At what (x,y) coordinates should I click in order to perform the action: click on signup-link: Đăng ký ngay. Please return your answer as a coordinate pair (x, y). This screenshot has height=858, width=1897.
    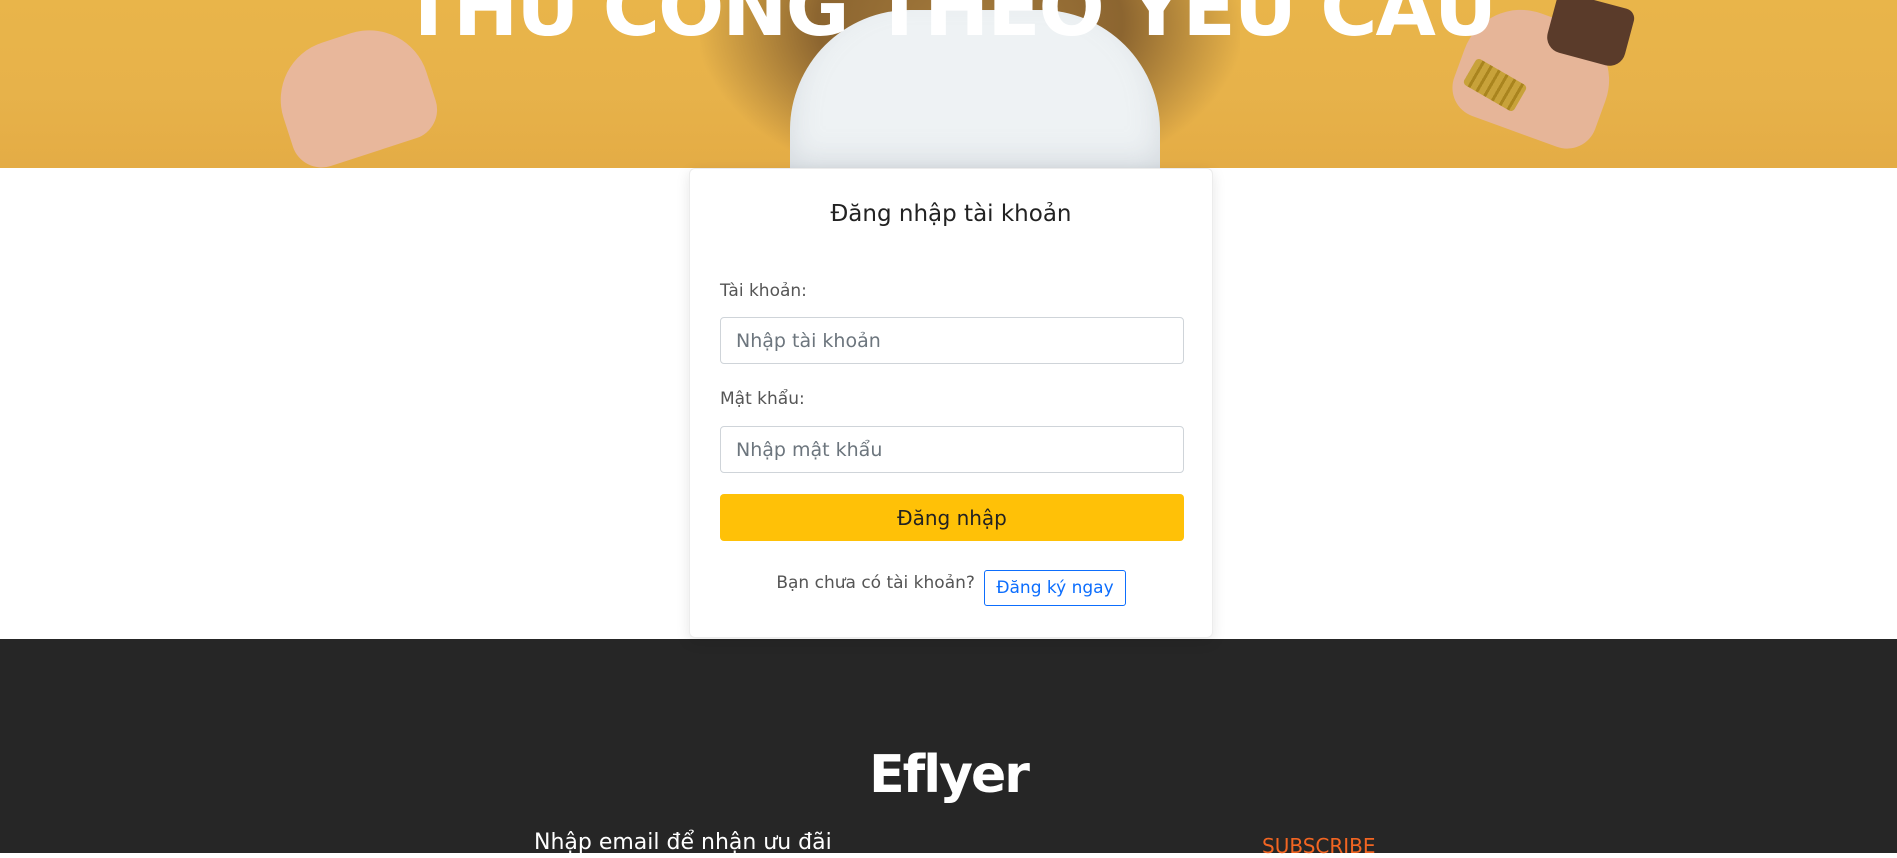
    Looking at the image, I should click on (1055, 588).